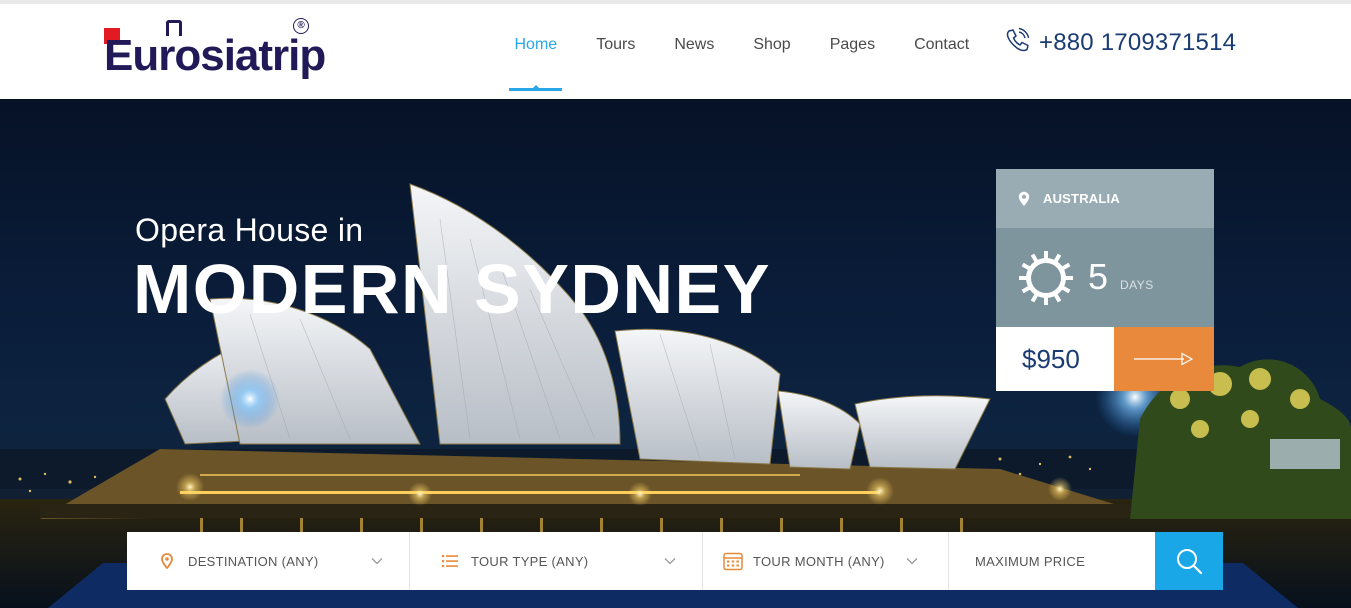 This screenshot has width=1351, height=608. I want to click on search-button, so click(1189, 561).